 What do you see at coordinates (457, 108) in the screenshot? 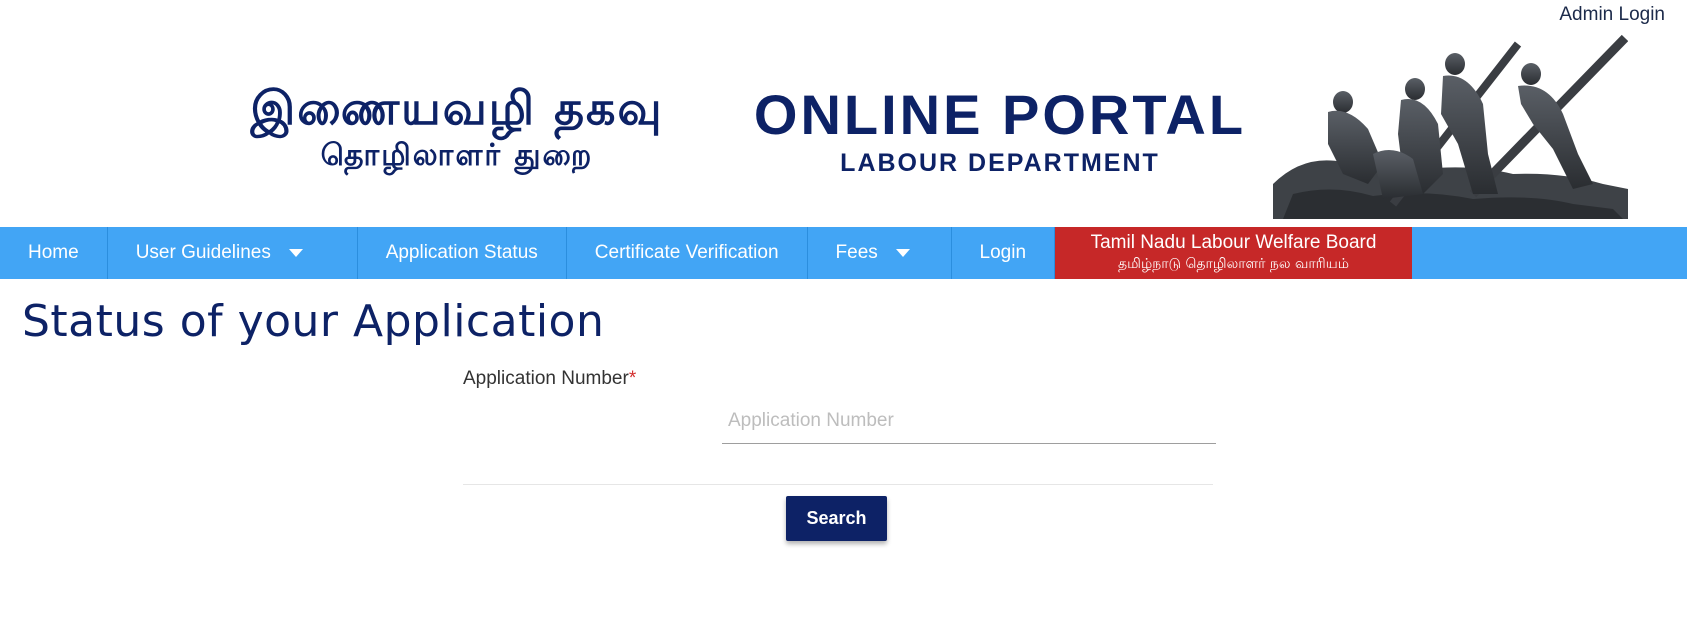
I see `tamil-logo-line1: இணையவழி தகவு` at bounding box center [457, 108].